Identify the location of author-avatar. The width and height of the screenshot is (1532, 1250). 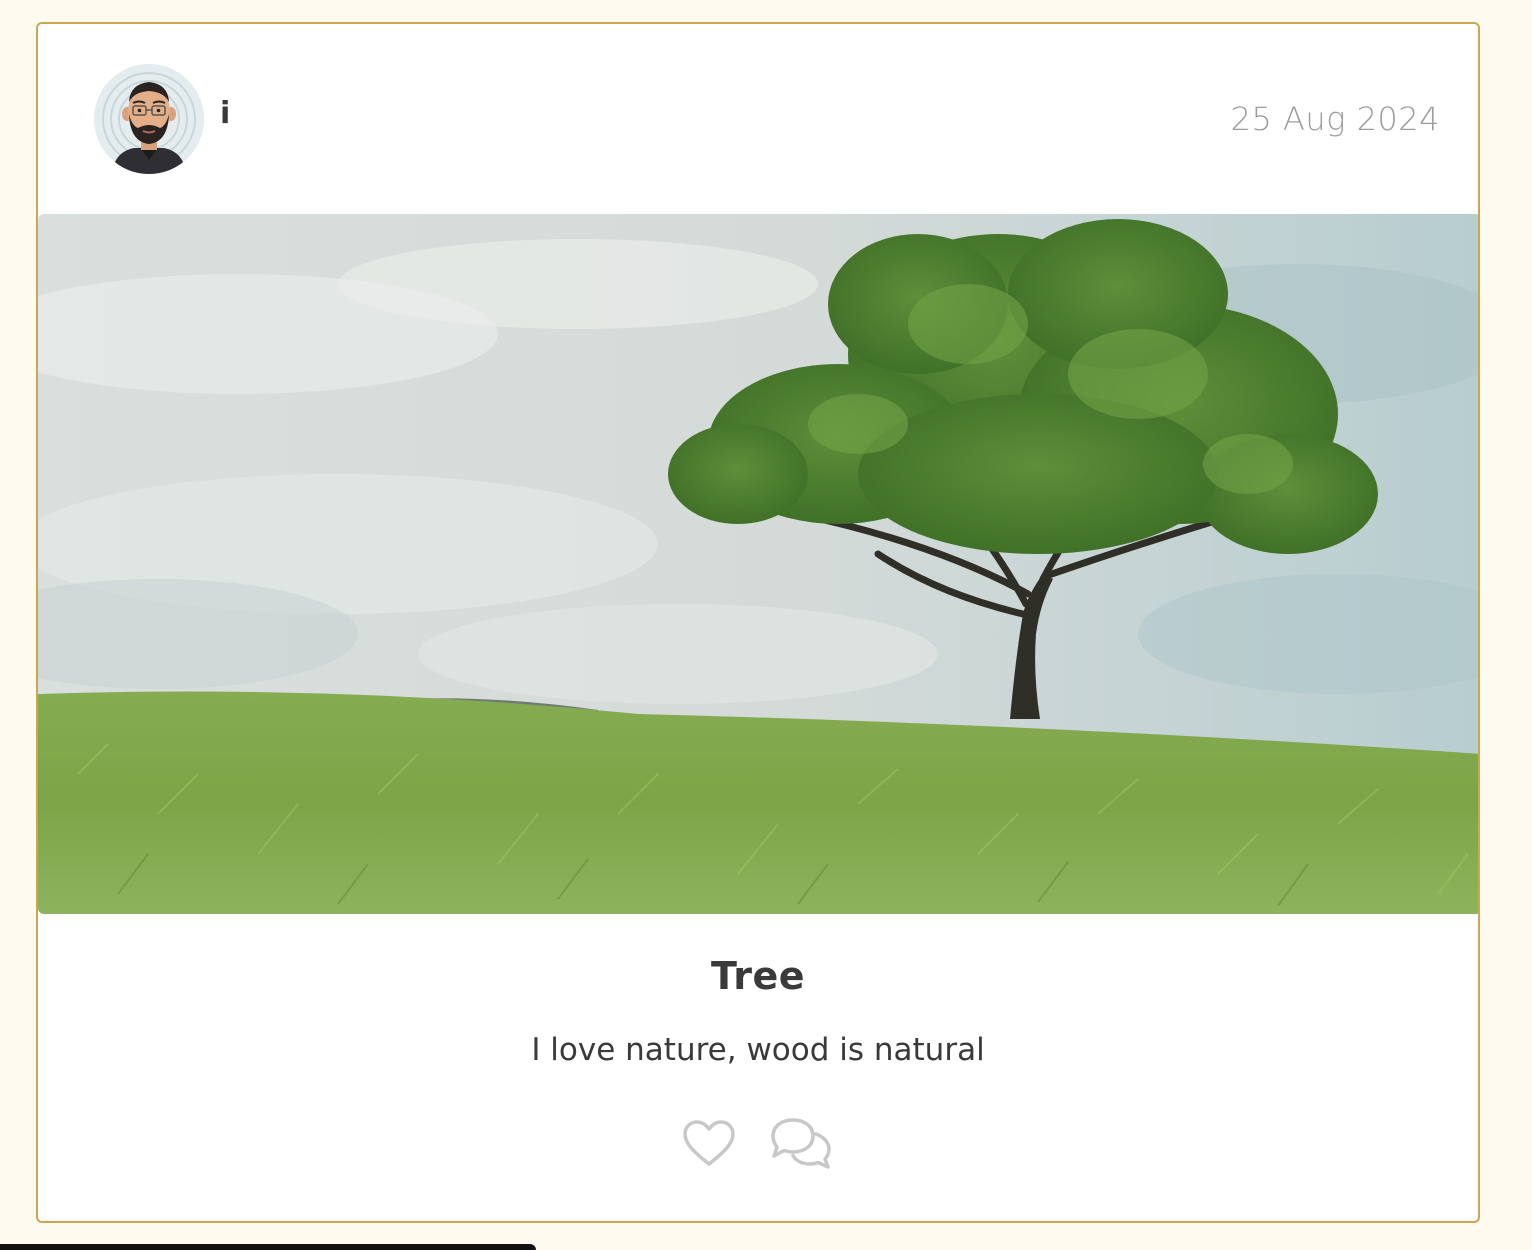
(149, 119).